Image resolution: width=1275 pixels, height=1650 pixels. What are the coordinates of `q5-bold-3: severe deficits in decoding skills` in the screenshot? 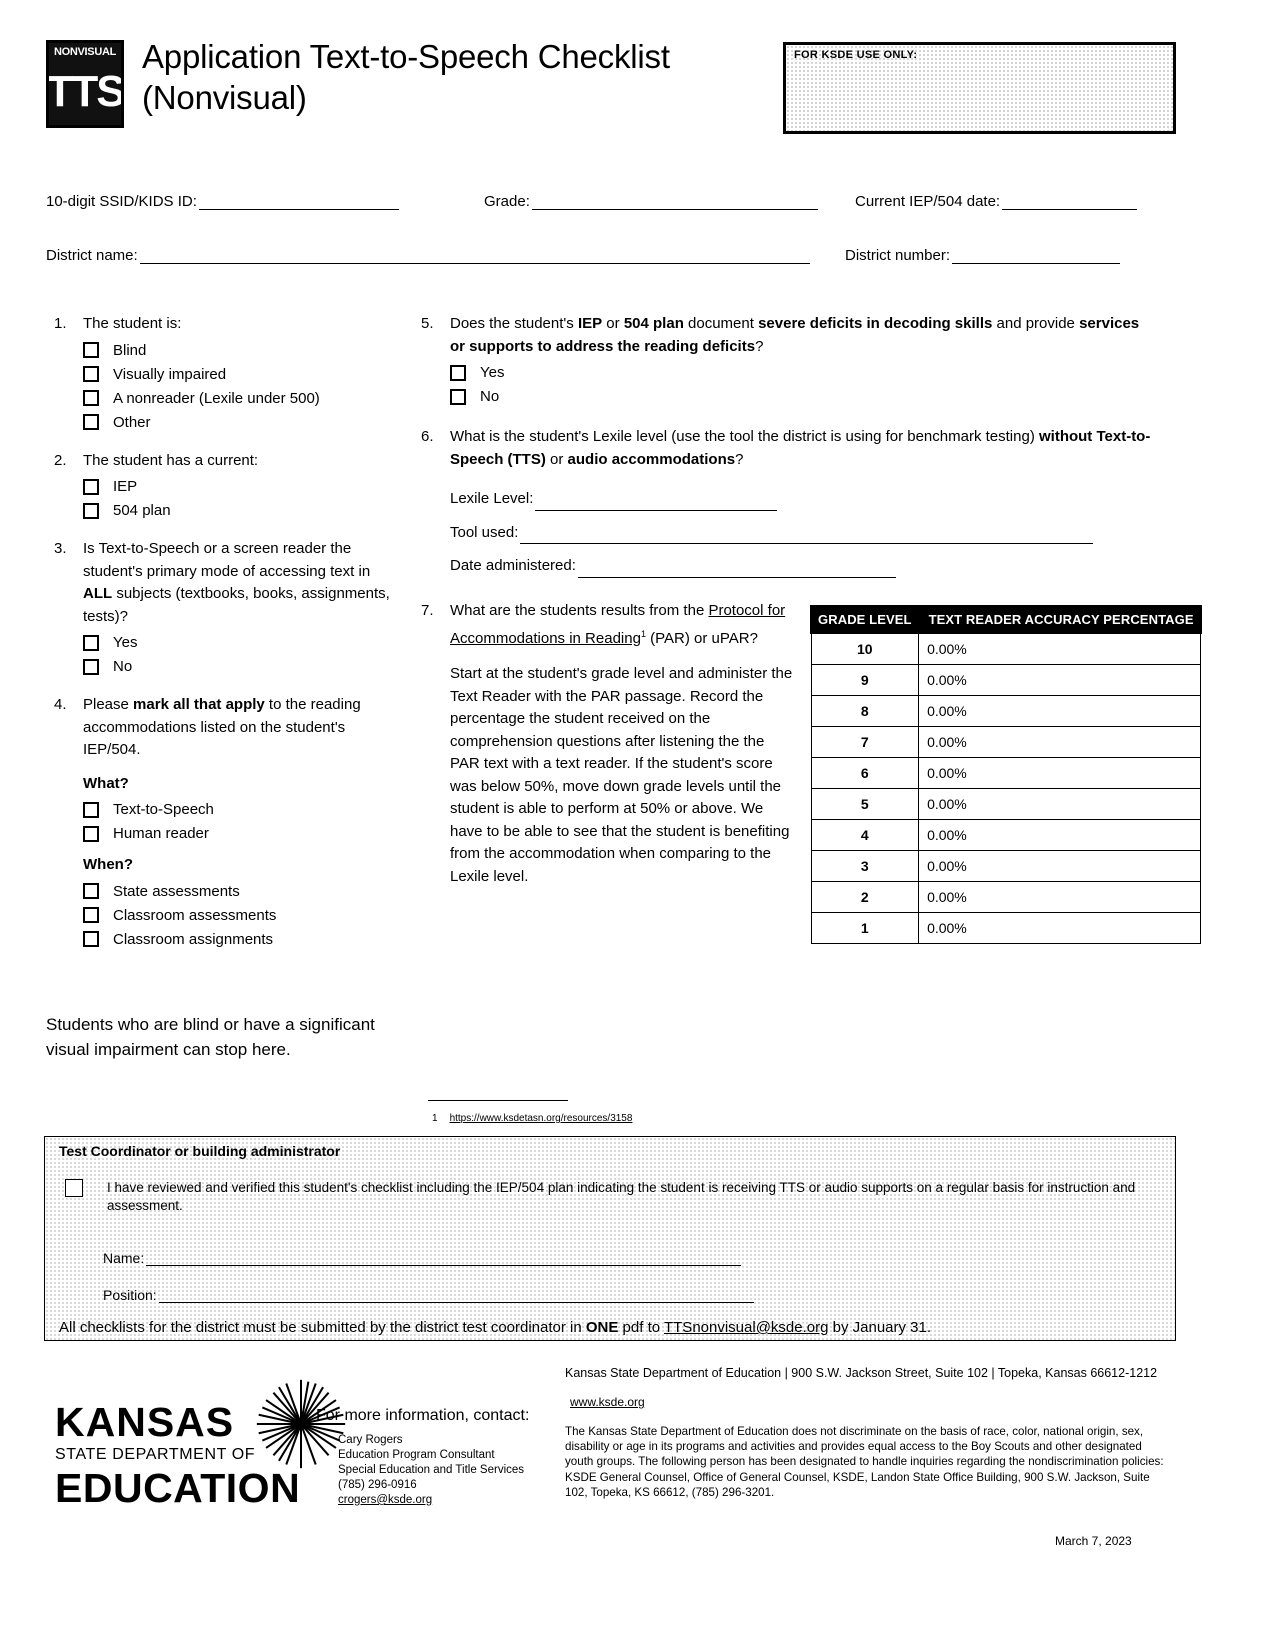 It's located at (875, 323).